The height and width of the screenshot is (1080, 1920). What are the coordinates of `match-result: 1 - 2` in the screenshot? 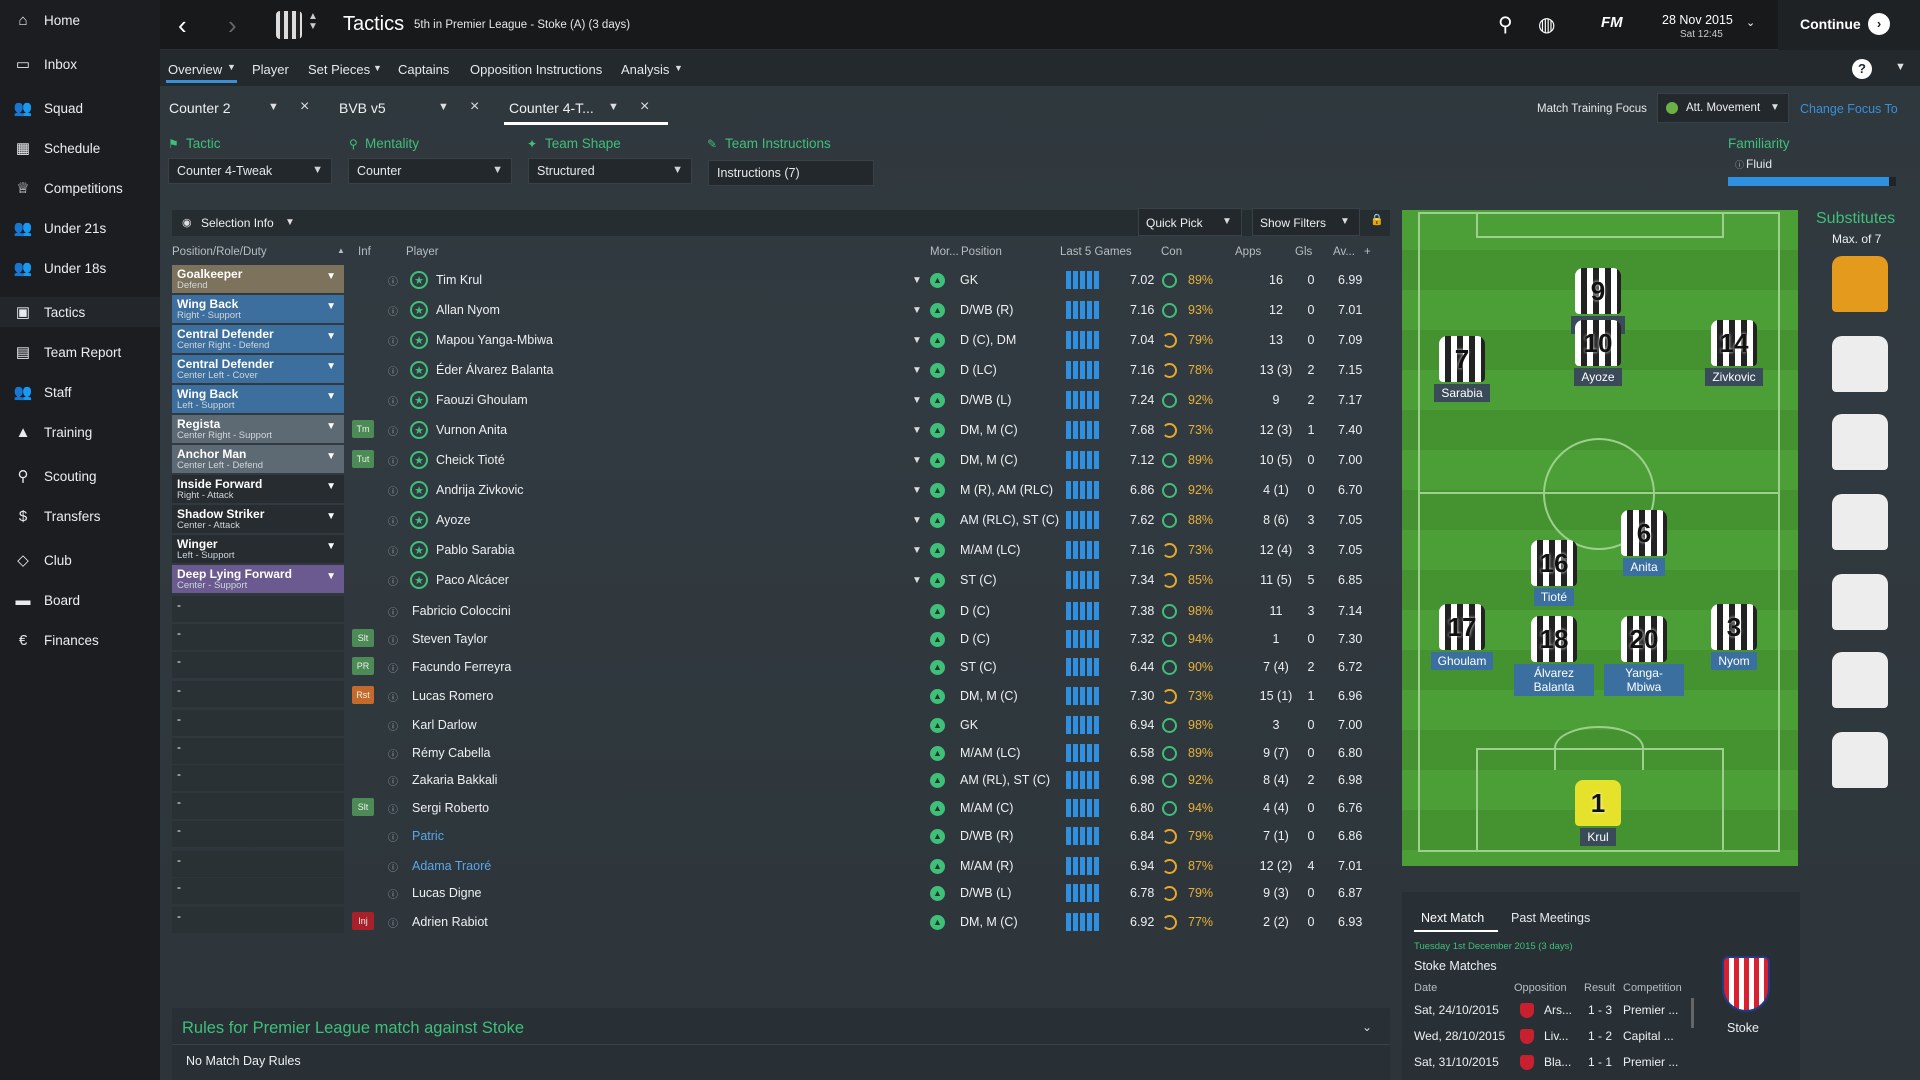 It's located at (1600, 1036).